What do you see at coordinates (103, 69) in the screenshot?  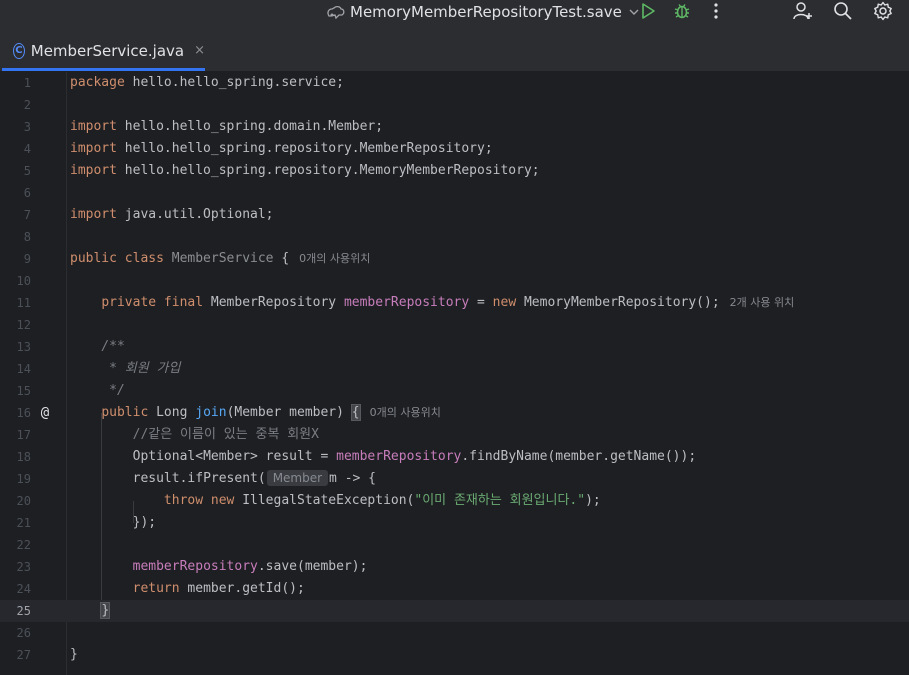 I see `active-tab-indicator` at bounding box center [103, 69].